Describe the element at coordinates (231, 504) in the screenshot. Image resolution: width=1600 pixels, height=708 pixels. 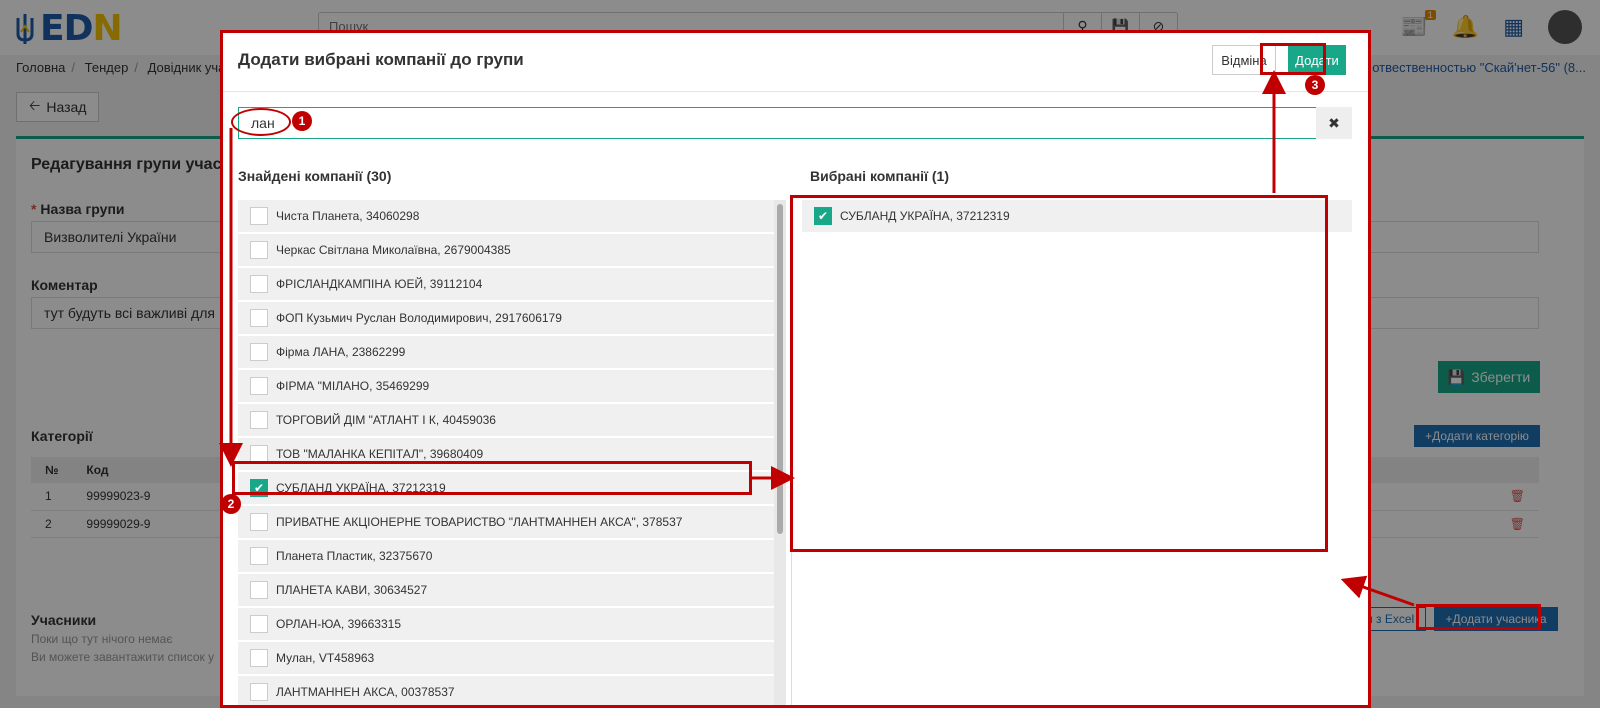
I see `step-2-marker: 2` at that location.